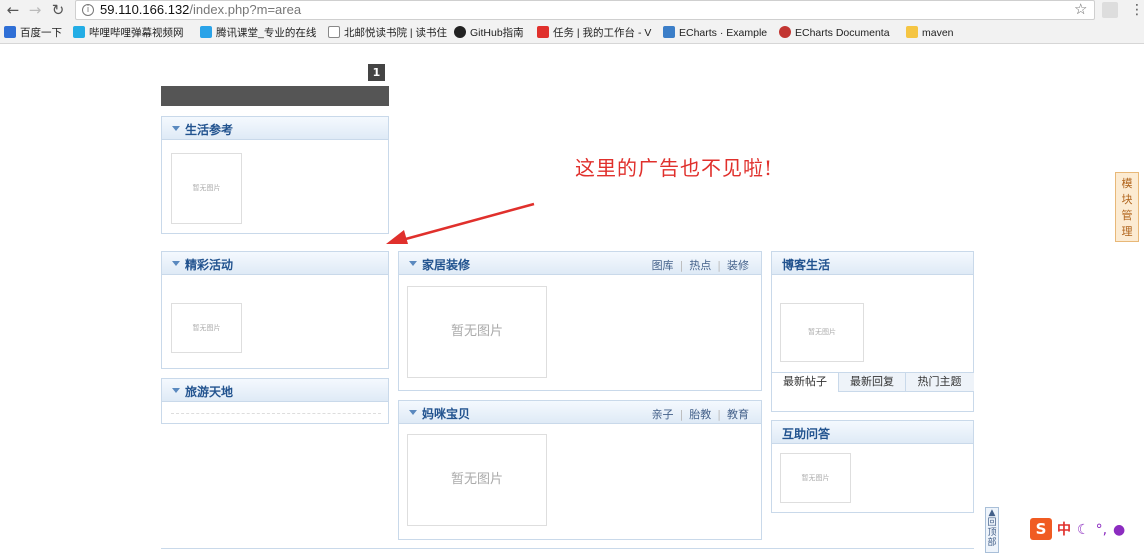 Image resolution: width=1144 pixels, height=558 pixels. I want to click on section-header: 精彩活动, so click(275, 263).